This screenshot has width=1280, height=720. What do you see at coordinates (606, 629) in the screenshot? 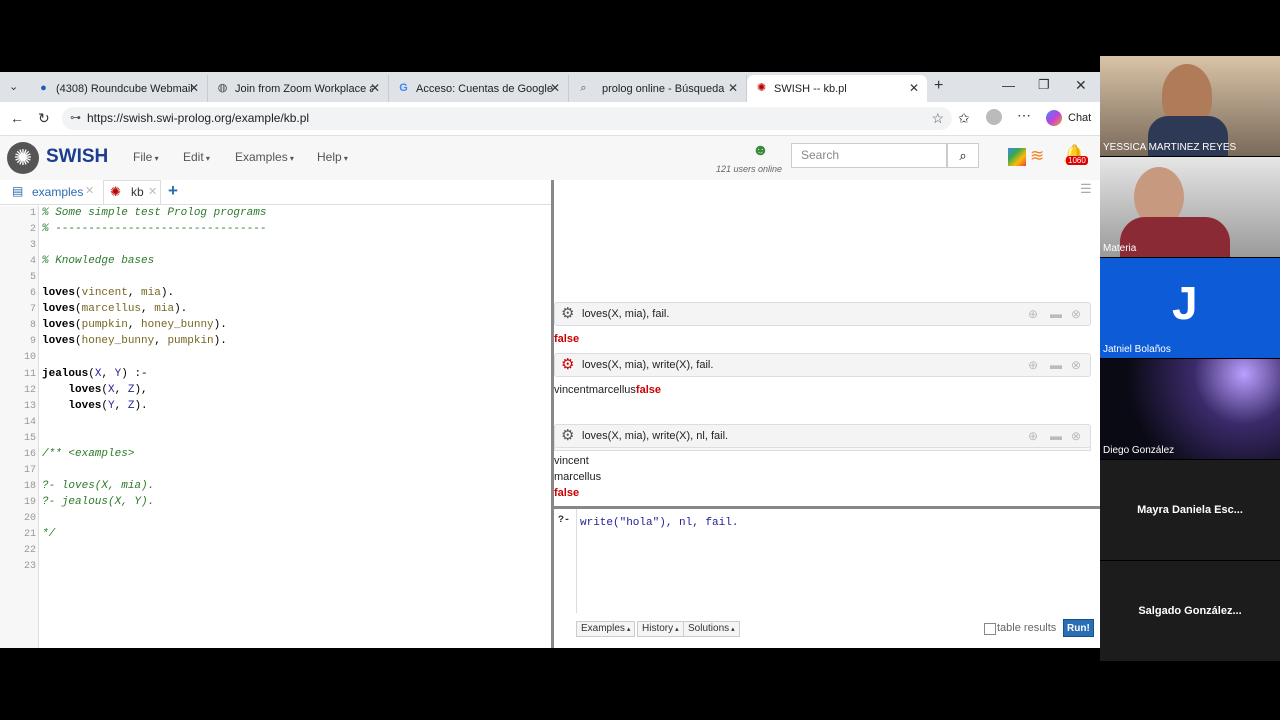
I see `examples-dropdown-button: Examples ▴` at bounding box center [606, 629].